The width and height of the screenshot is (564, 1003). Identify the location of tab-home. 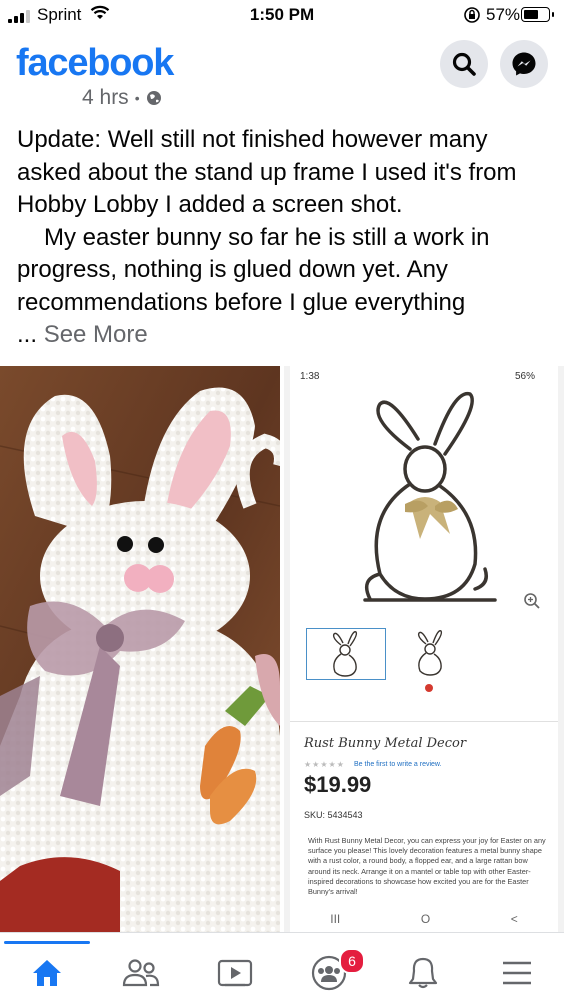
(47, 973).